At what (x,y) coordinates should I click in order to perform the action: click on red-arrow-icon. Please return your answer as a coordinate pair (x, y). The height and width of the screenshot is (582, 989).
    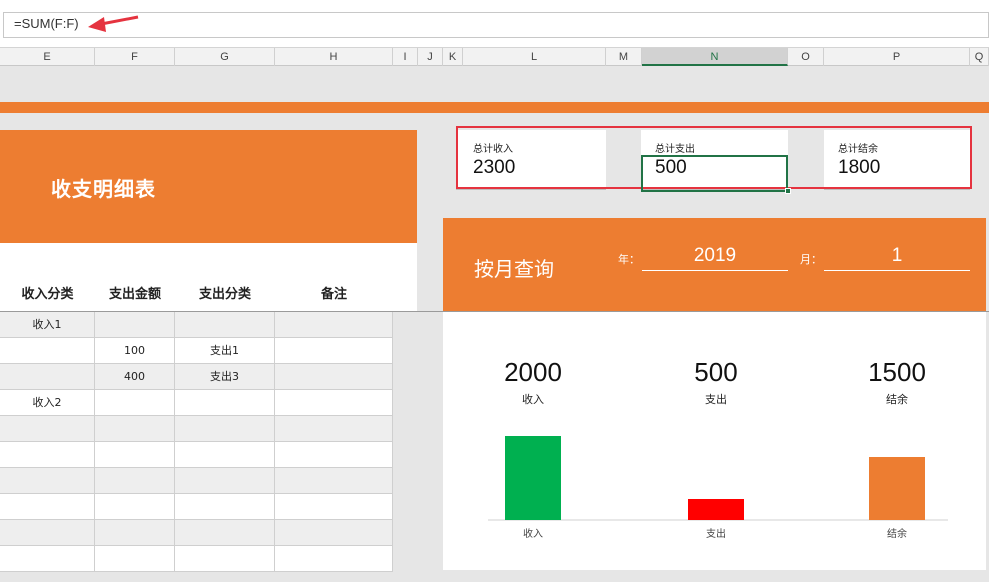
    Looking at the image, I should click on (113, 23).